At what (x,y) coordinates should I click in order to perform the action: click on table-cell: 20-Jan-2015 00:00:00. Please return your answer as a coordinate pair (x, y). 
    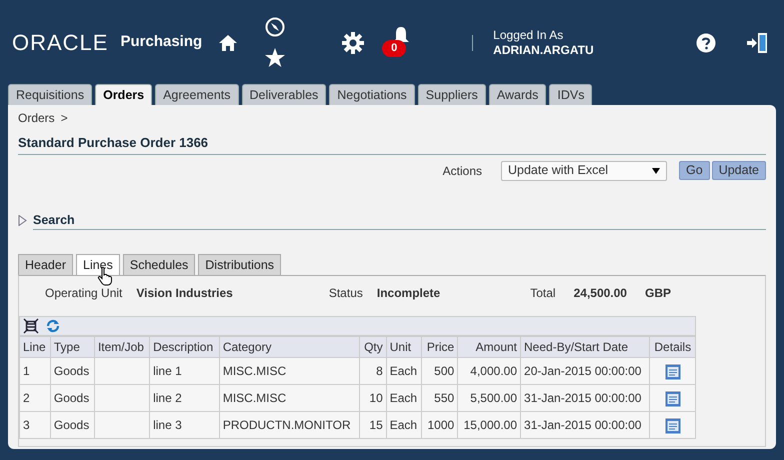
    Looking at the image, I should click on (585, 371).